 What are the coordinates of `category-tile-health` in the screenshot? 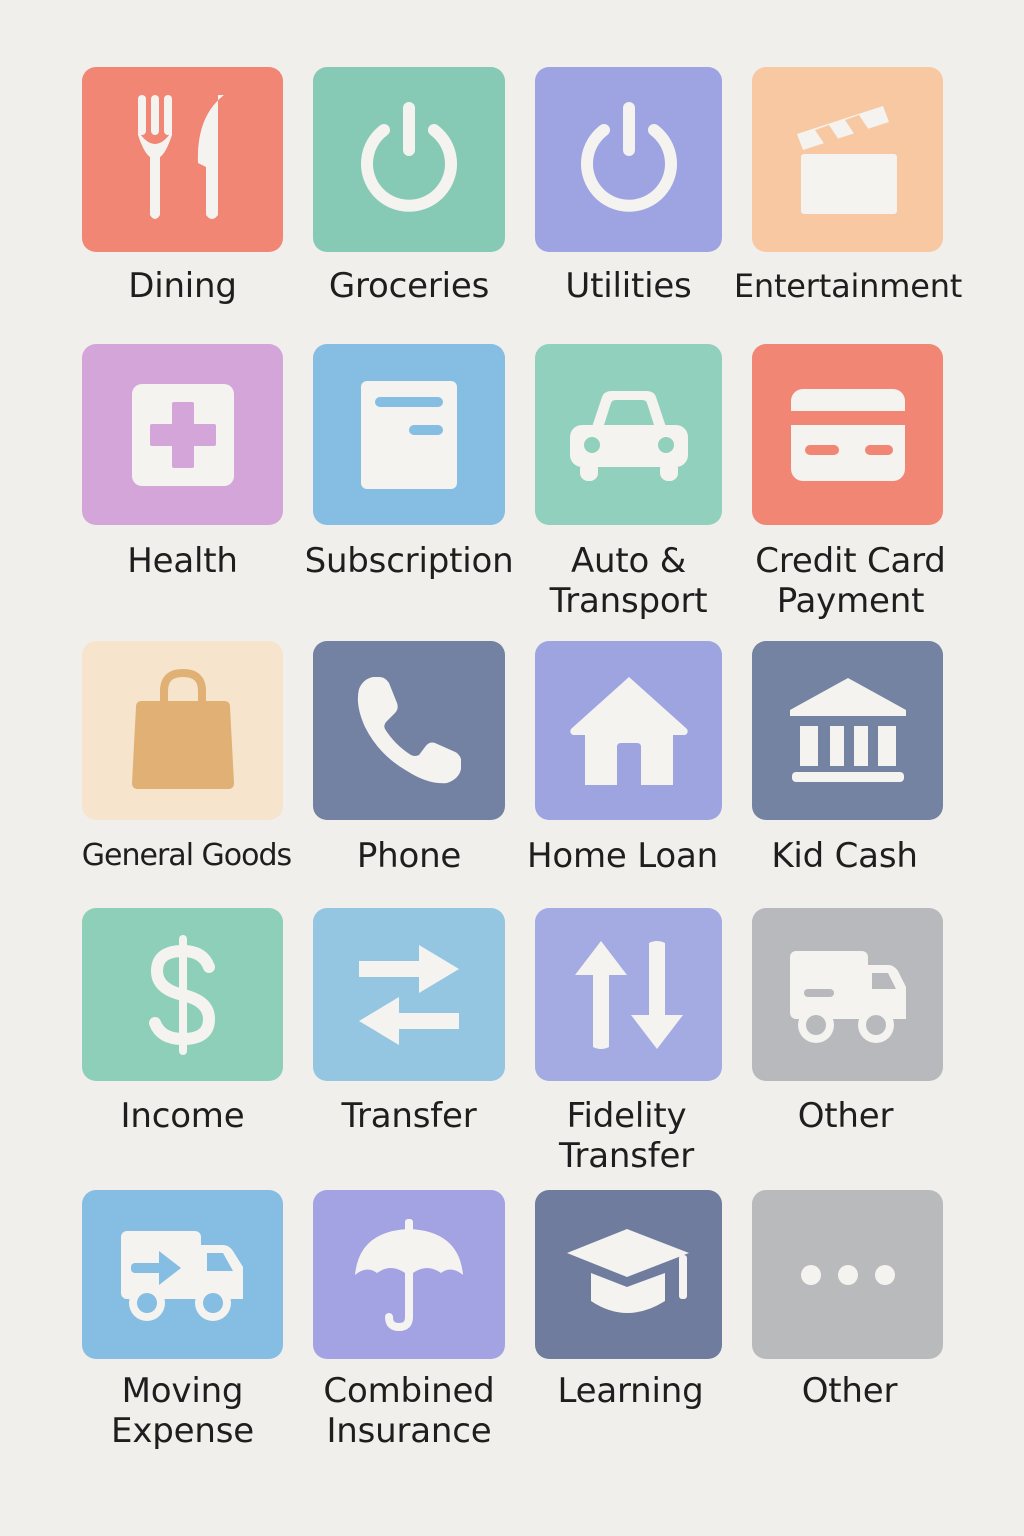 It's located at (182, 434).